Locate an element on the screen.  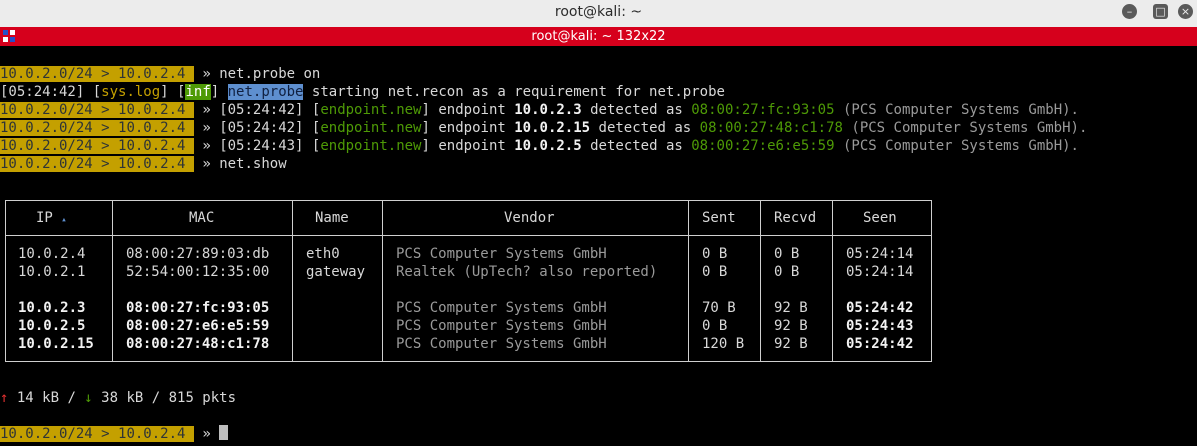
window-title: root@kali: ~ is located at coordinates (598, 12).